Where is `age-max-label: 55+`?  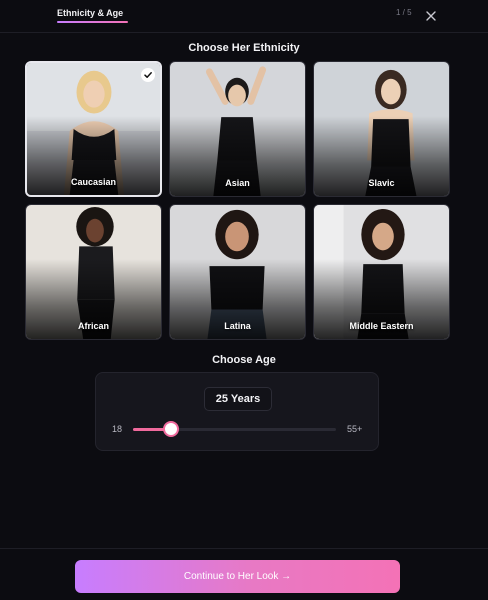
age-max-label: 55+ is located at coordinates (355, 429).